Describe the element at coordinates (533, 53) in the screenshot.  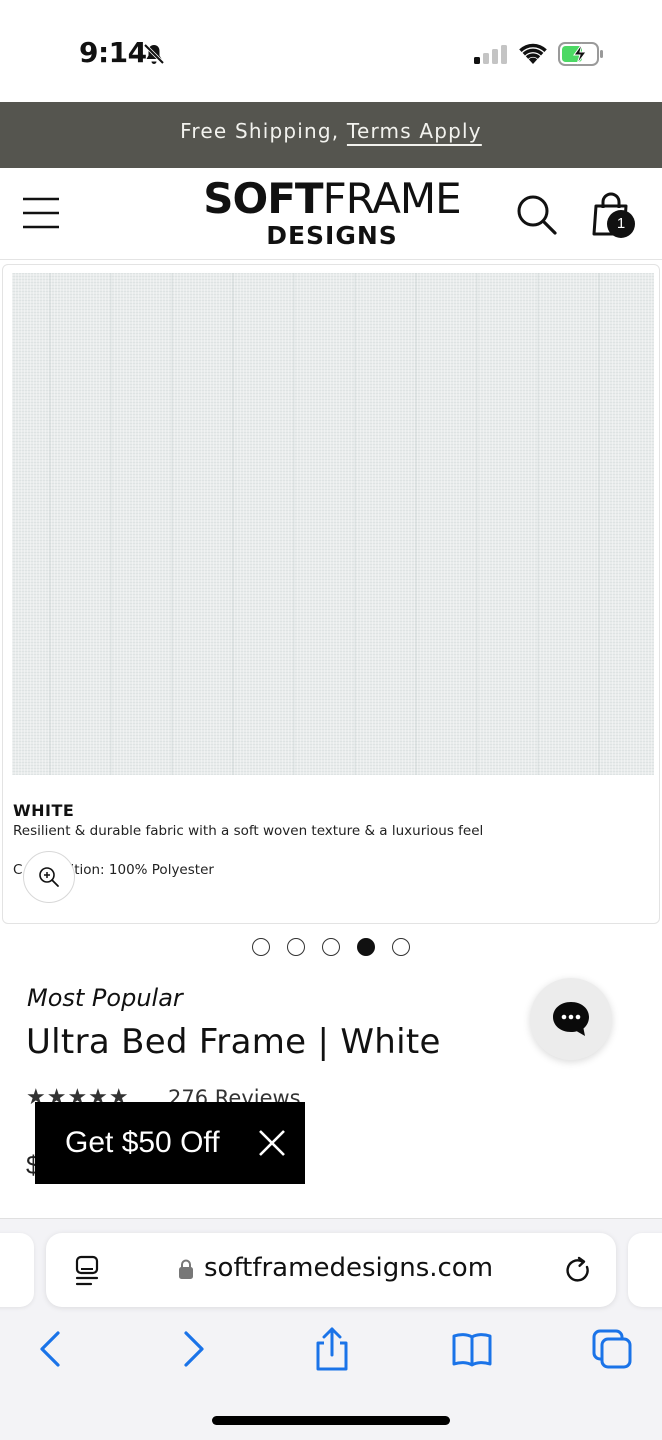
I see `wifi-icon` at that location.